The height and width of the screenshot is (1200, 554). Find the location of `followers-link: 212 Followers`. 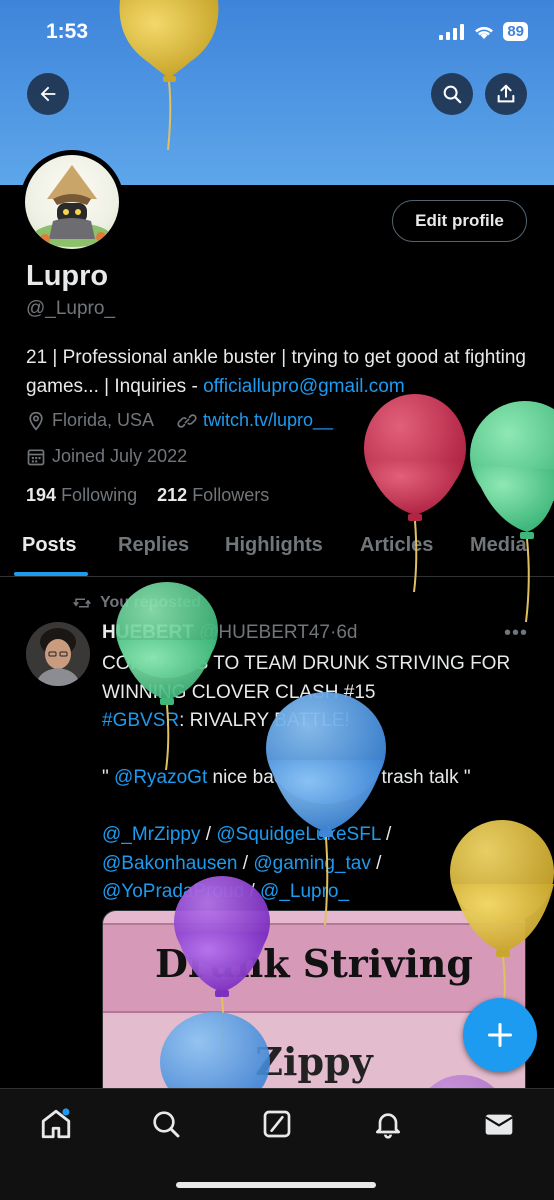

followers-link: 212 Followers is located at coordinates (213, 495).